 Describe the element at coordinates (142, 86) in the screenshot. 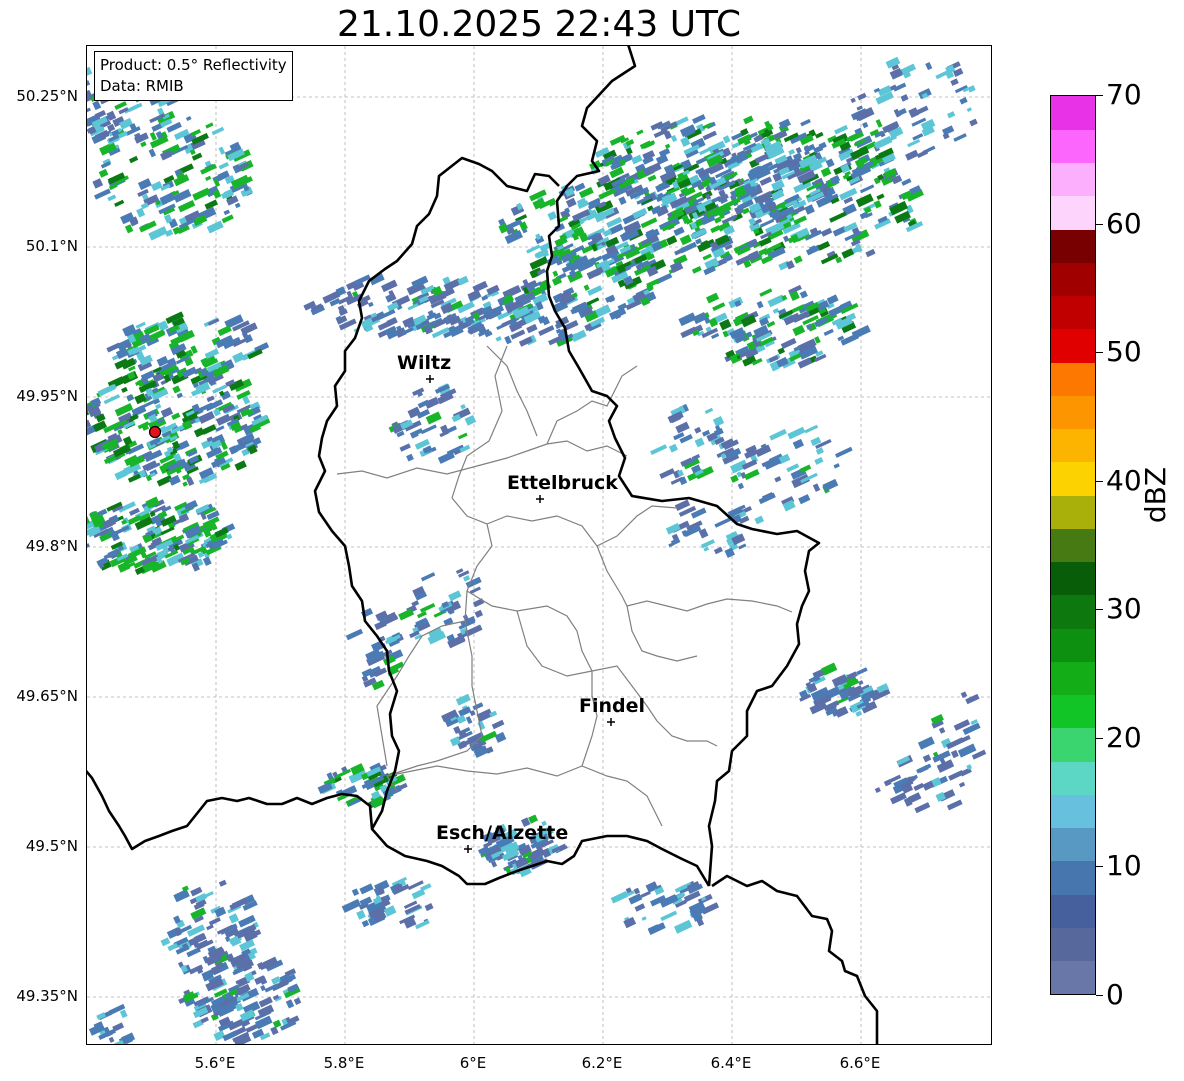

I see `data-source-label: Data: RMIB` at that location.